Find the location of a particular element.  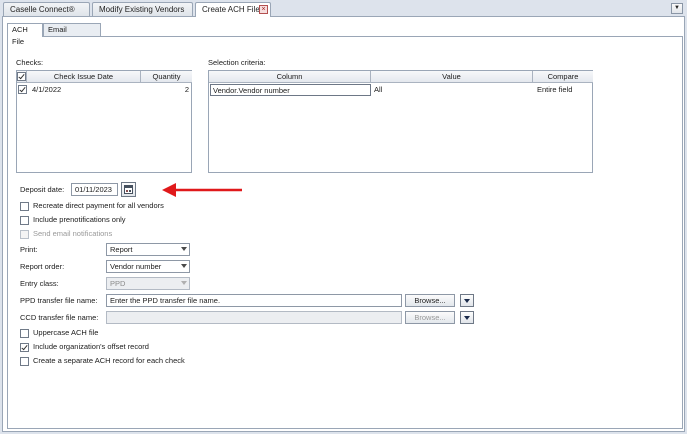

send-email-notifications-label: Send email notifications is located at coordinates (73, 233).